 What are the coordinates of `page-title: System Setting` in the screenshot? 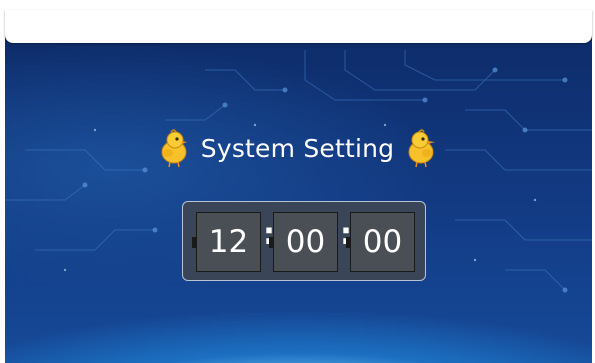 It's located at (297, 148).